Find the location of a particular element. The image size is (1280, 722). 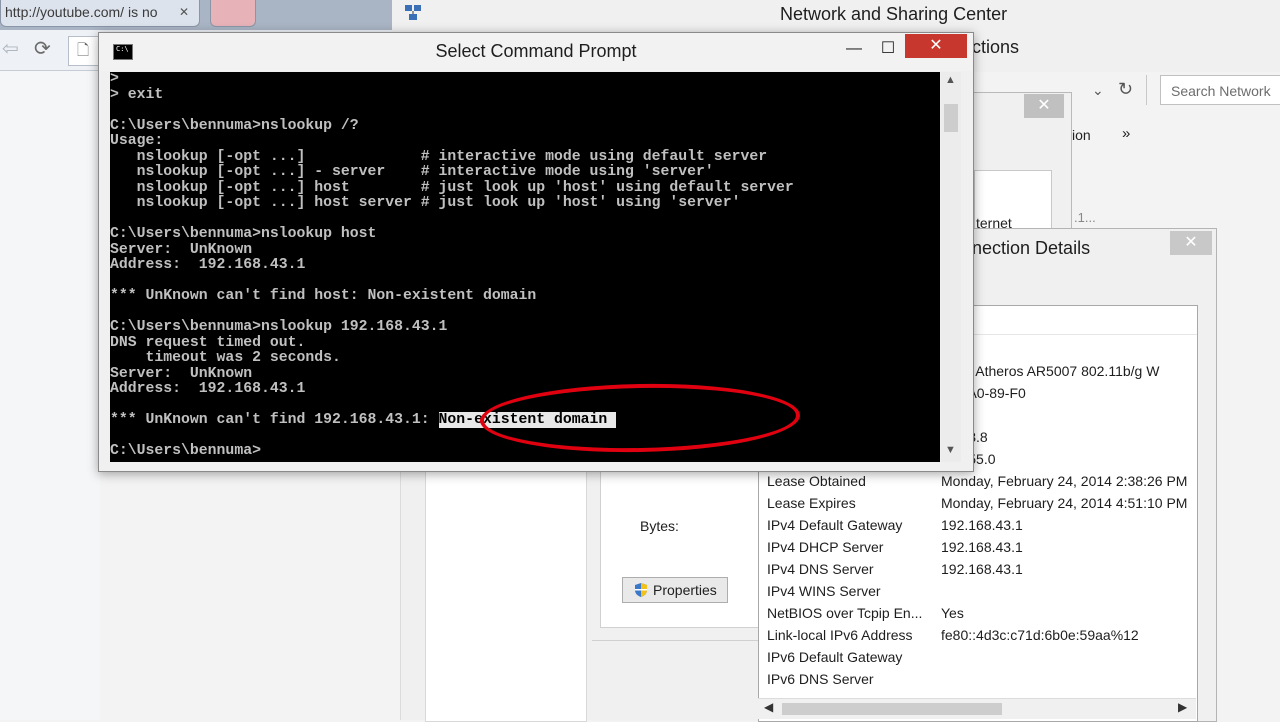

properties-button: Properties is located at coordinates (675, 590).